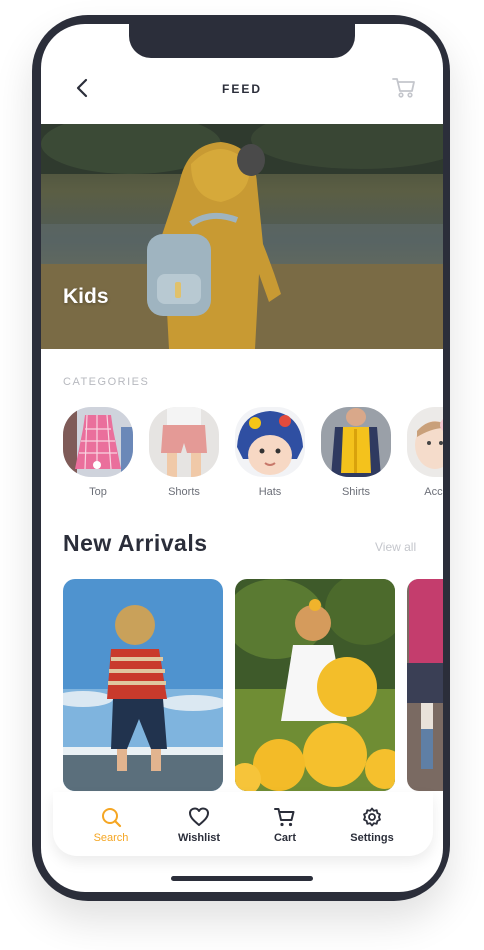 This screenshot has height=950, width=484. What do you see at coordinates (243, 824) in the screenshot?
I see `bottom-tab-bar: Search Wishlist Cart Settings` at bounding box center [243, 824].